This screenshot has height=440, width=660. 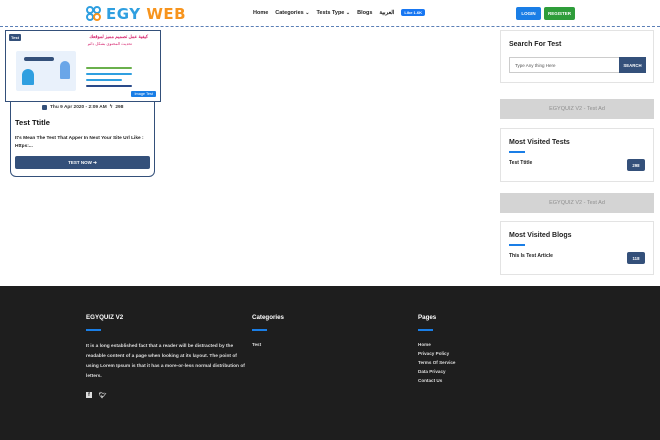 I want to click on social-links: f 🐦︎, so click(x=96, y=395).